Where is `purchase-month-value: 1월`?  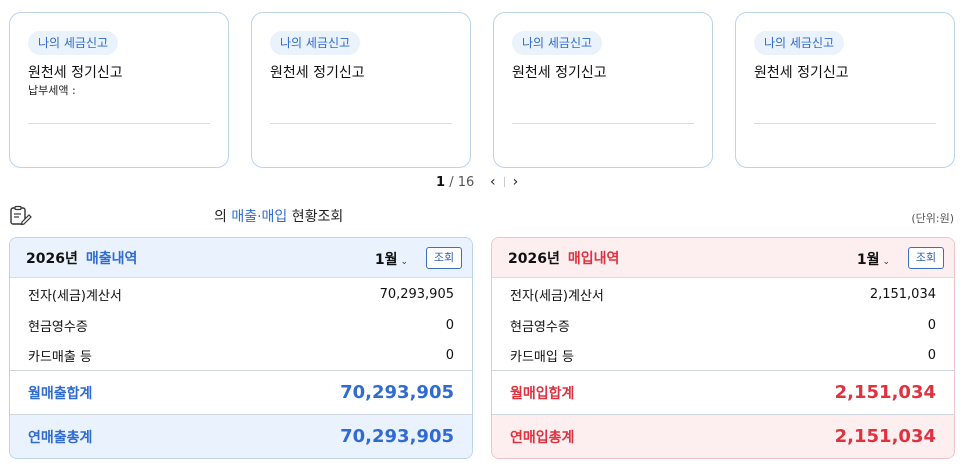 purchase-month-value: 1월 is located at coordinates (868, 260).